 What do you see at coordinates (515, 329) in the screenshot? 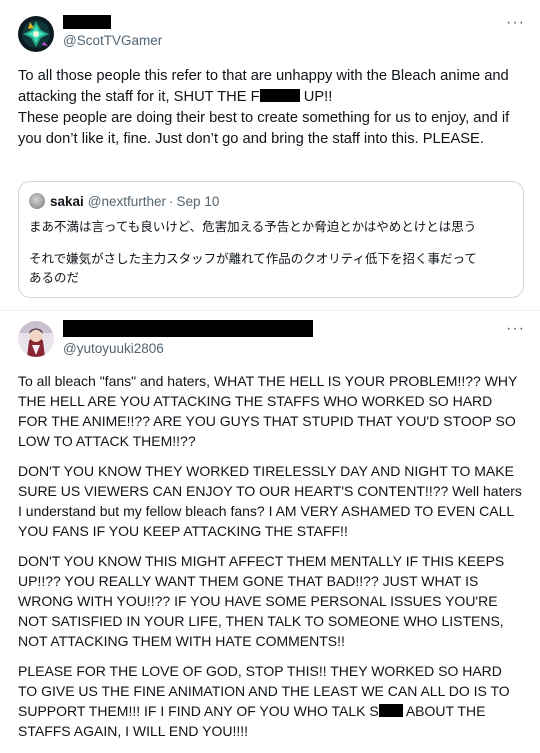
I see `more-options-icon: ···` at bounding box center [515, 329].